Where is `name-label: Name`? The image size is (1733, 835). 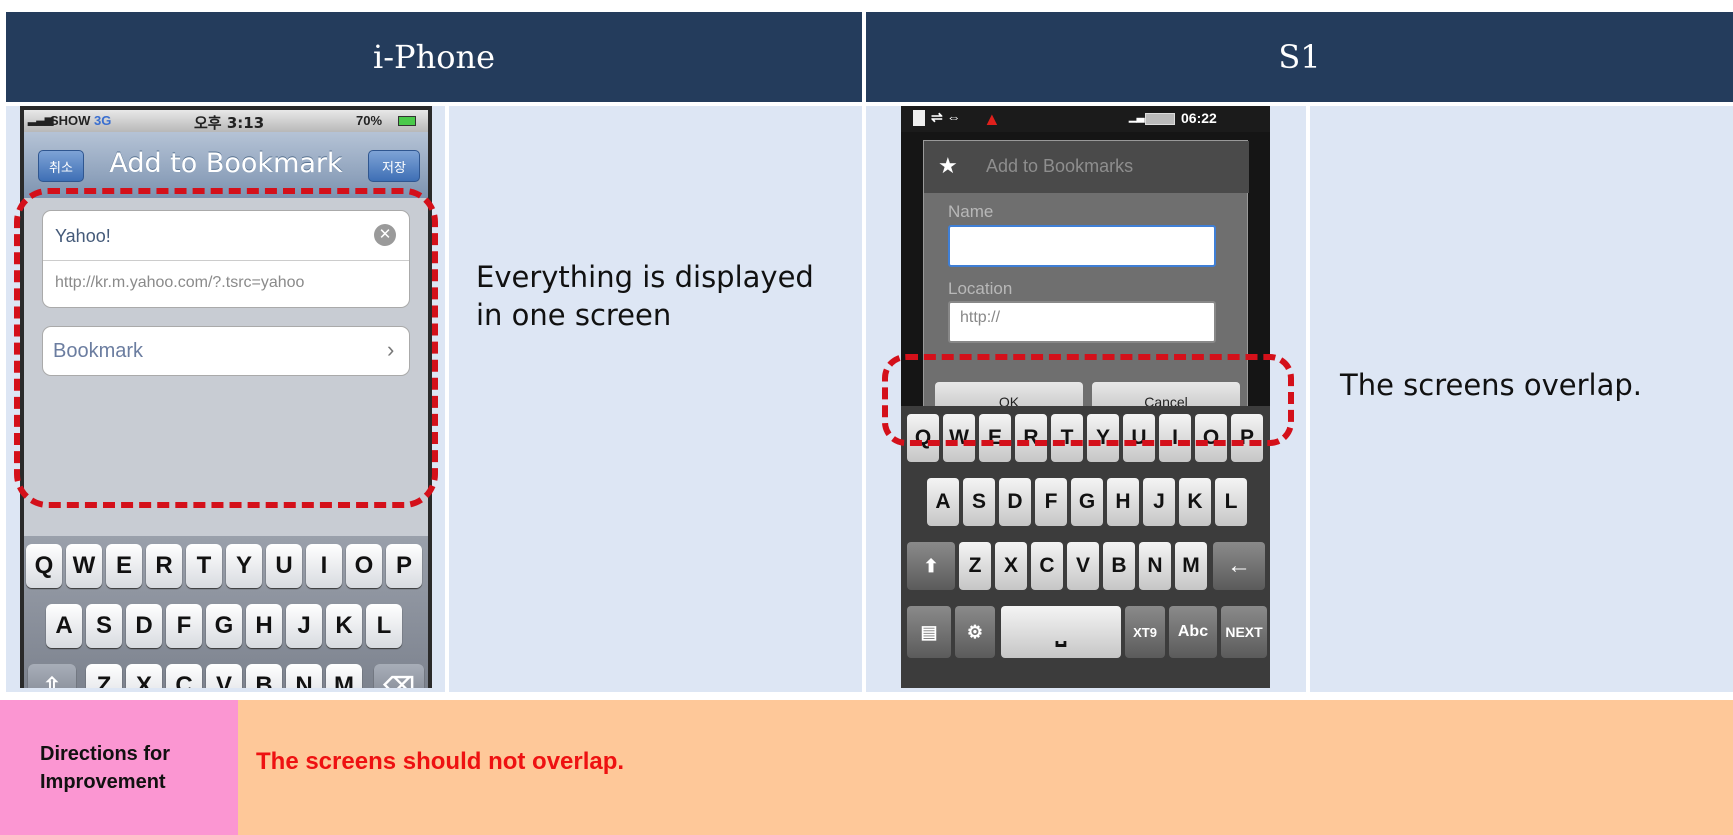
name-label: Name is located at coordinates (971, 211).